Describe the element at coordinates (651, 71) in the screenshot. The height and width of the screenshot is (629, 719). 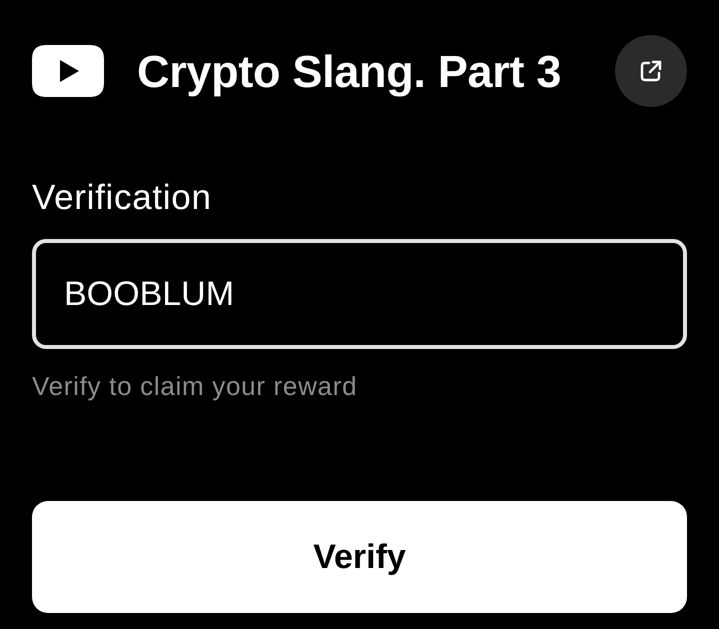
I see `external-link-icon` at that location.